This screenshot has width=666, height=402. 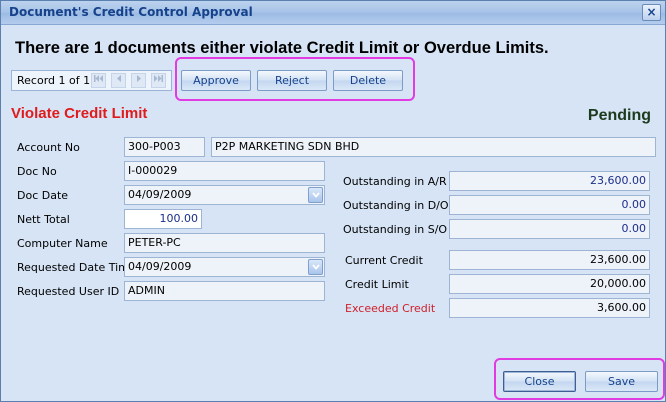 What do you see at coordinates (315, 267) in the screenshot?
I see `requested-date-dropdown-icon` at bounding box center [315, 267].